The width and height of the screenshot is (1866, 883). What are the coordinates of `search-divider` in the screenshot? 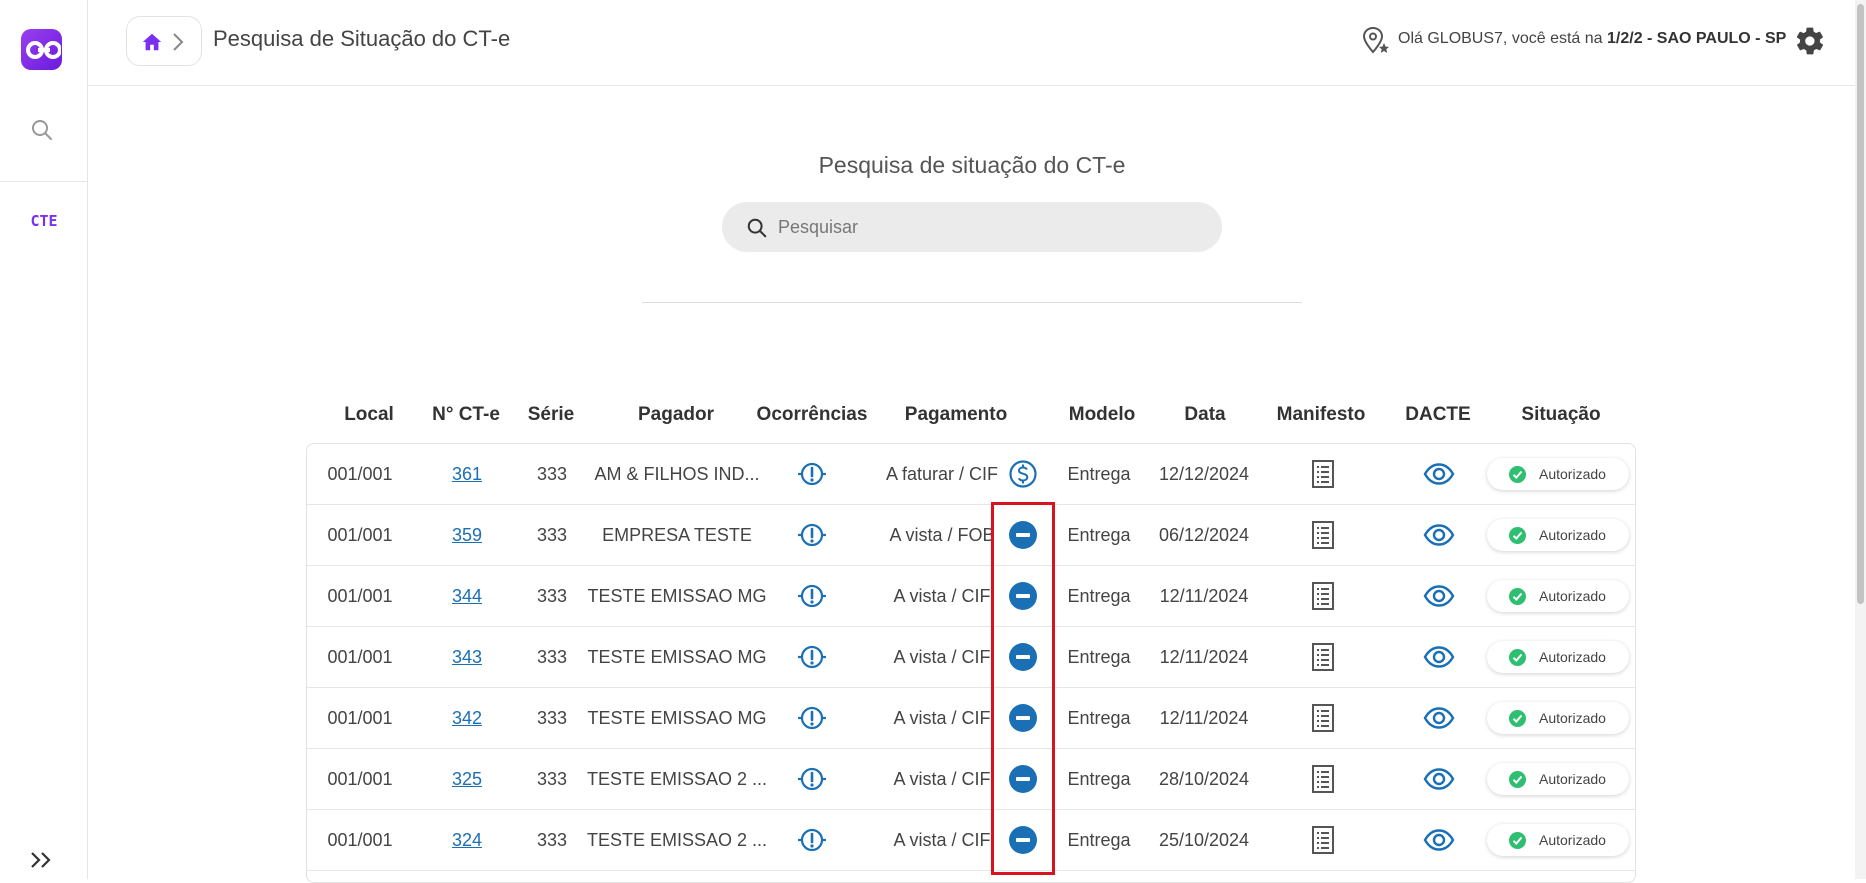 It's located at (972, 302).